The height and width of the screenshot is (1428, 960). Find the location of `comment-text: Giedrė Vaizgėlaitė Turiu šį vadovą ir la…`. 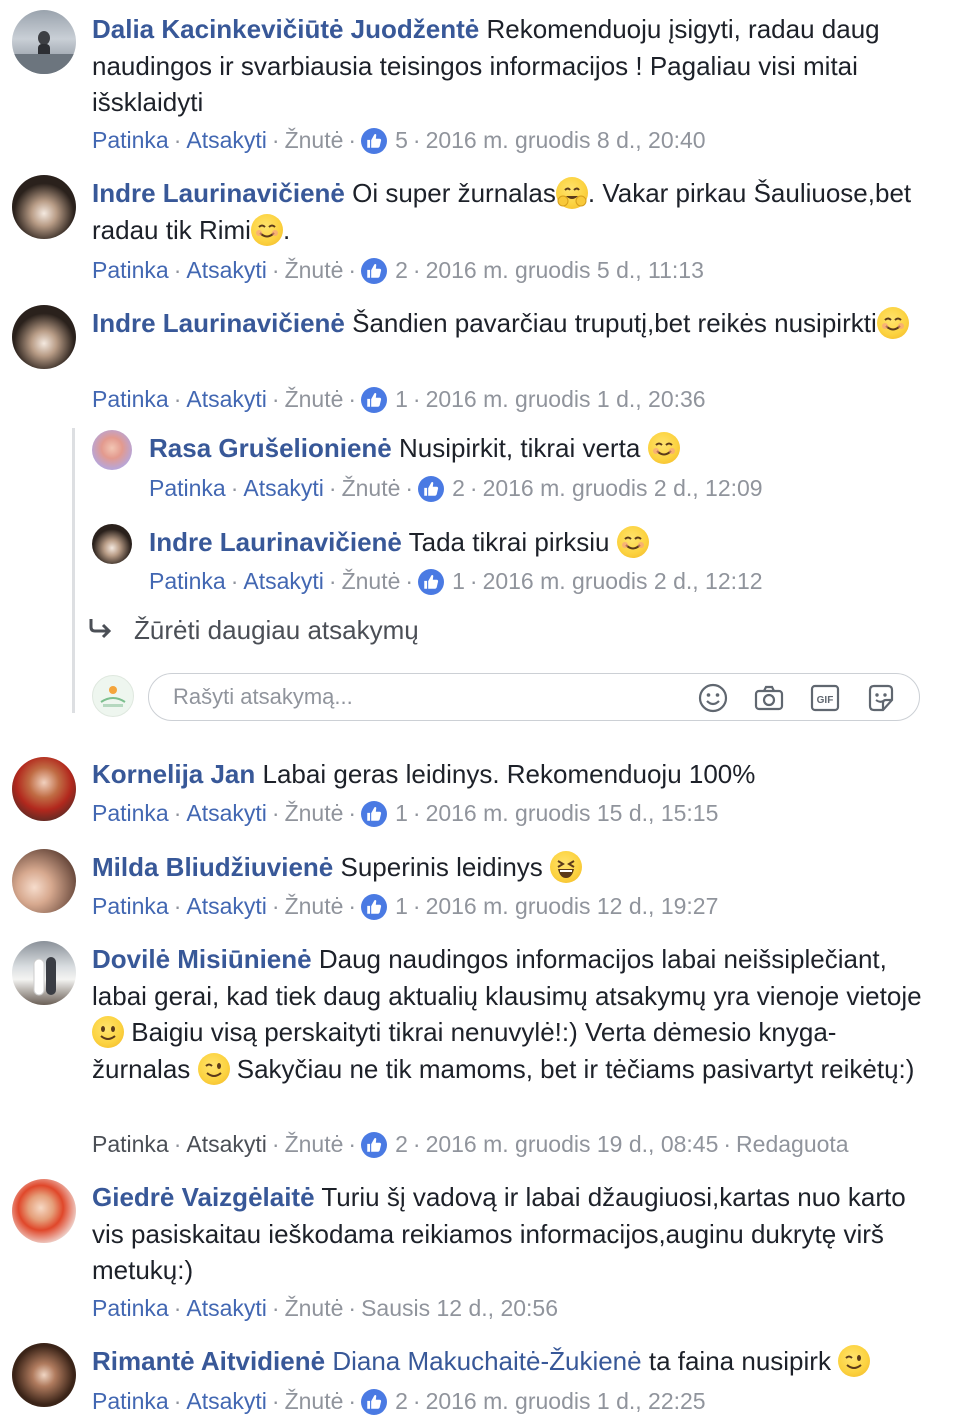

comment-text: Giedrė Vaizgėlaitė Turiu šį vadovą ir la… is located at coordinates (499, 1233).